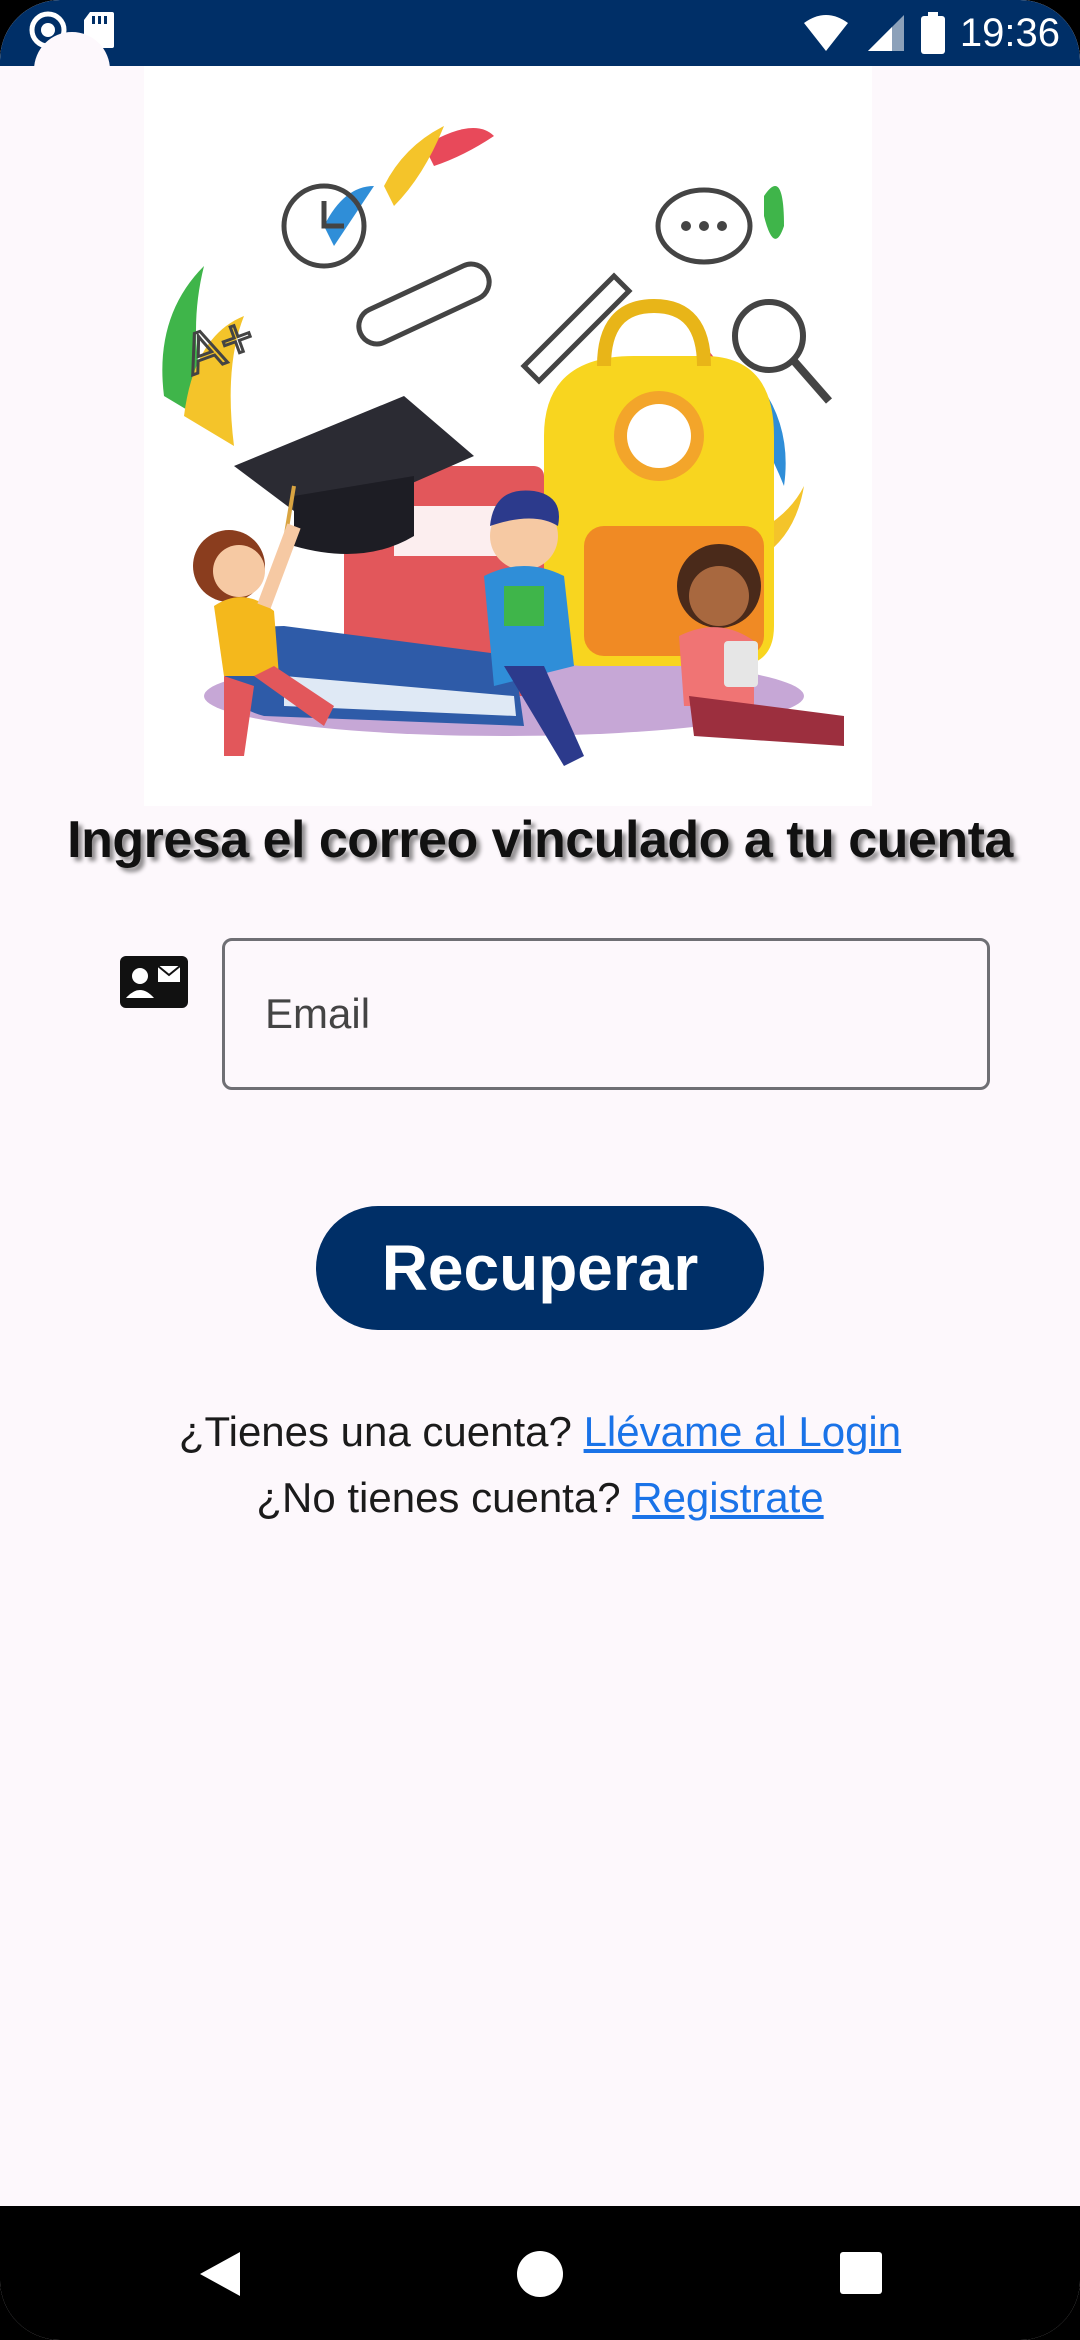 The width and height of the screenshot is (1080, 2340). What do you see at coordinates (540, 840) in the screenshot?
I see `page-heading: Ingresa el correo vinculado a tu cuenta` at bounding box center [540, 840].